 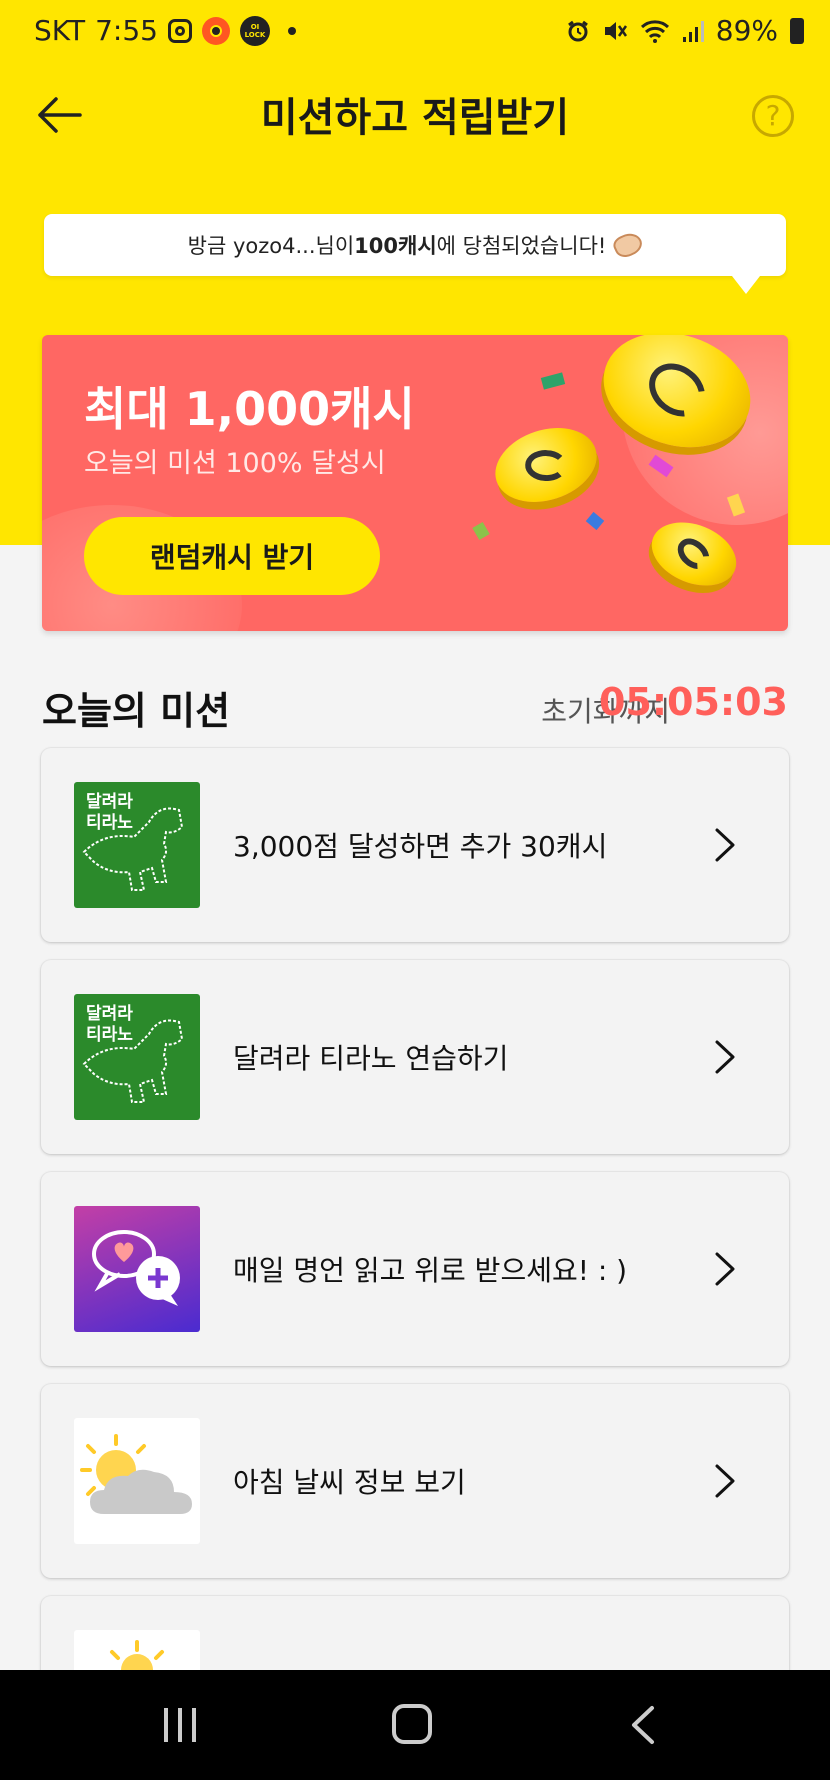 I want to click on help-icon: ?, so click(x=773, y=116).